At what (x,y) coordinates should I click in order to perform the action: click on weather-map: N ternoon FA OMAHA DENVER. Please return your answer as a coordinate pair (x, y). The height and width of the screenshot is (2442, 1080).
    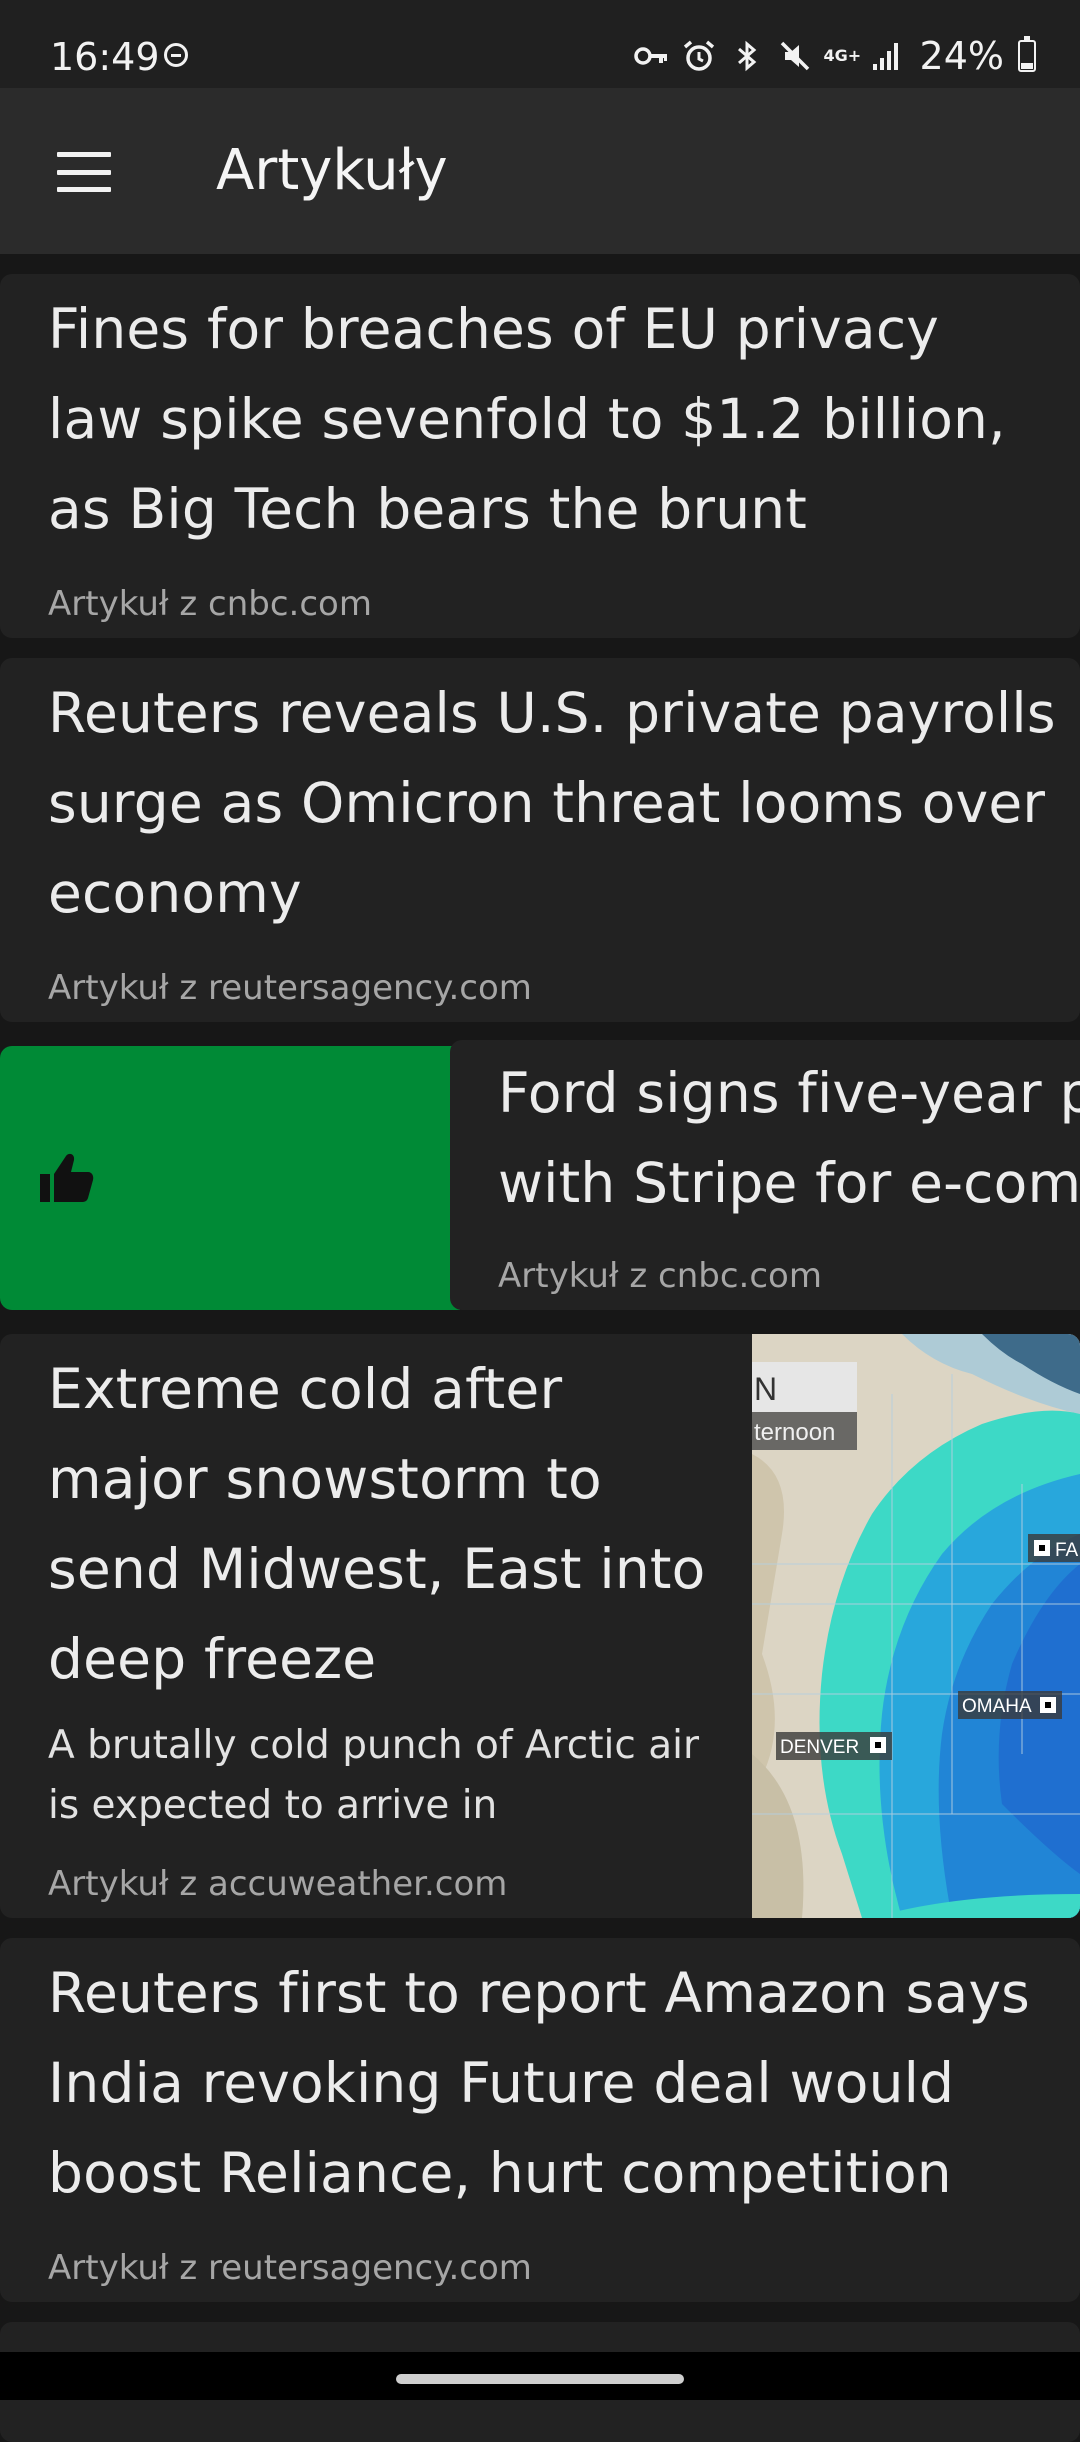
    Looking at the image, I should click on (916, 1626).